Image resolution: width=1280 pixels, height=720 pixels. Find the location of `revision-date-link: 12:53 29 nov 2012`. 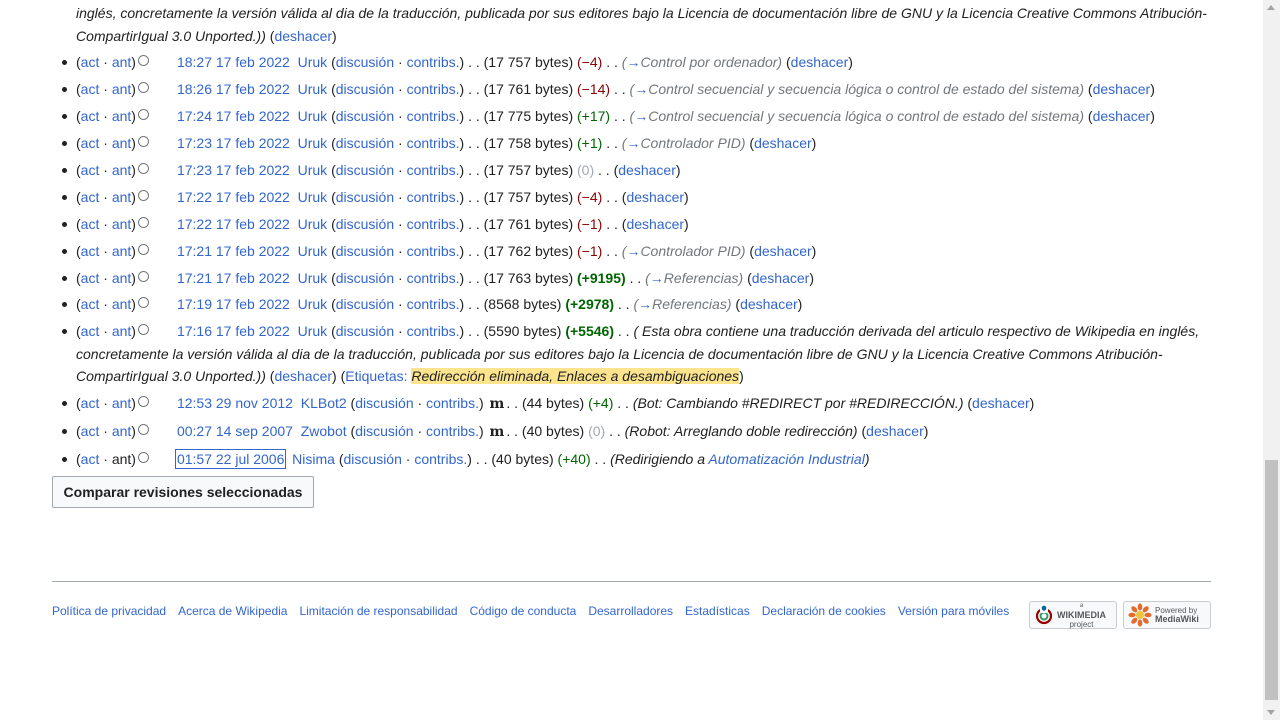

revision-date-link: 12:53 29 nov 2012 is located at coordinates (235, 403).